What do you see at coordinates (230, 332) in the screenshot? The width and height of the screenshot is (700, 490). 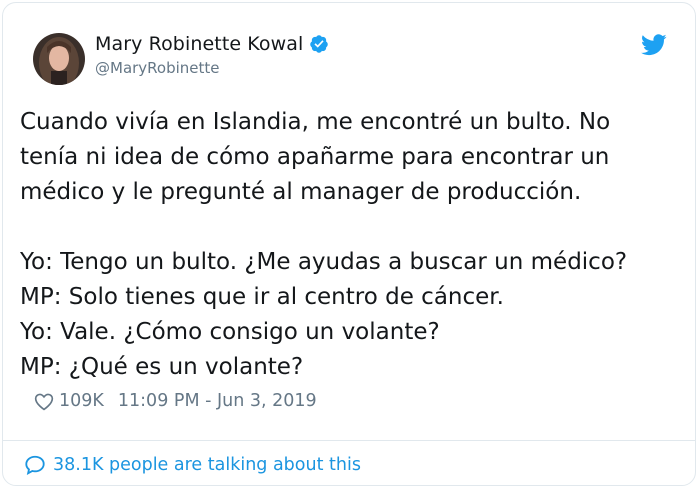 I see `tweet-line: Yo: Vale. ¿Cómo consigo un volante?` at bounding box center [230, 332].